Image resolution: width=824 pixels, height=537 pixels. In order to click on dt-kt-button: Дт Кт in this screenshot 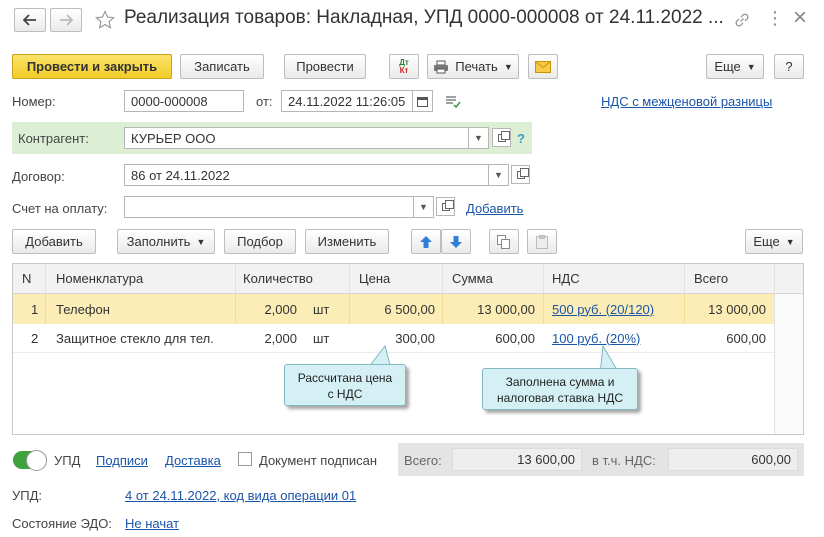, I will do `click(404, 66)`.